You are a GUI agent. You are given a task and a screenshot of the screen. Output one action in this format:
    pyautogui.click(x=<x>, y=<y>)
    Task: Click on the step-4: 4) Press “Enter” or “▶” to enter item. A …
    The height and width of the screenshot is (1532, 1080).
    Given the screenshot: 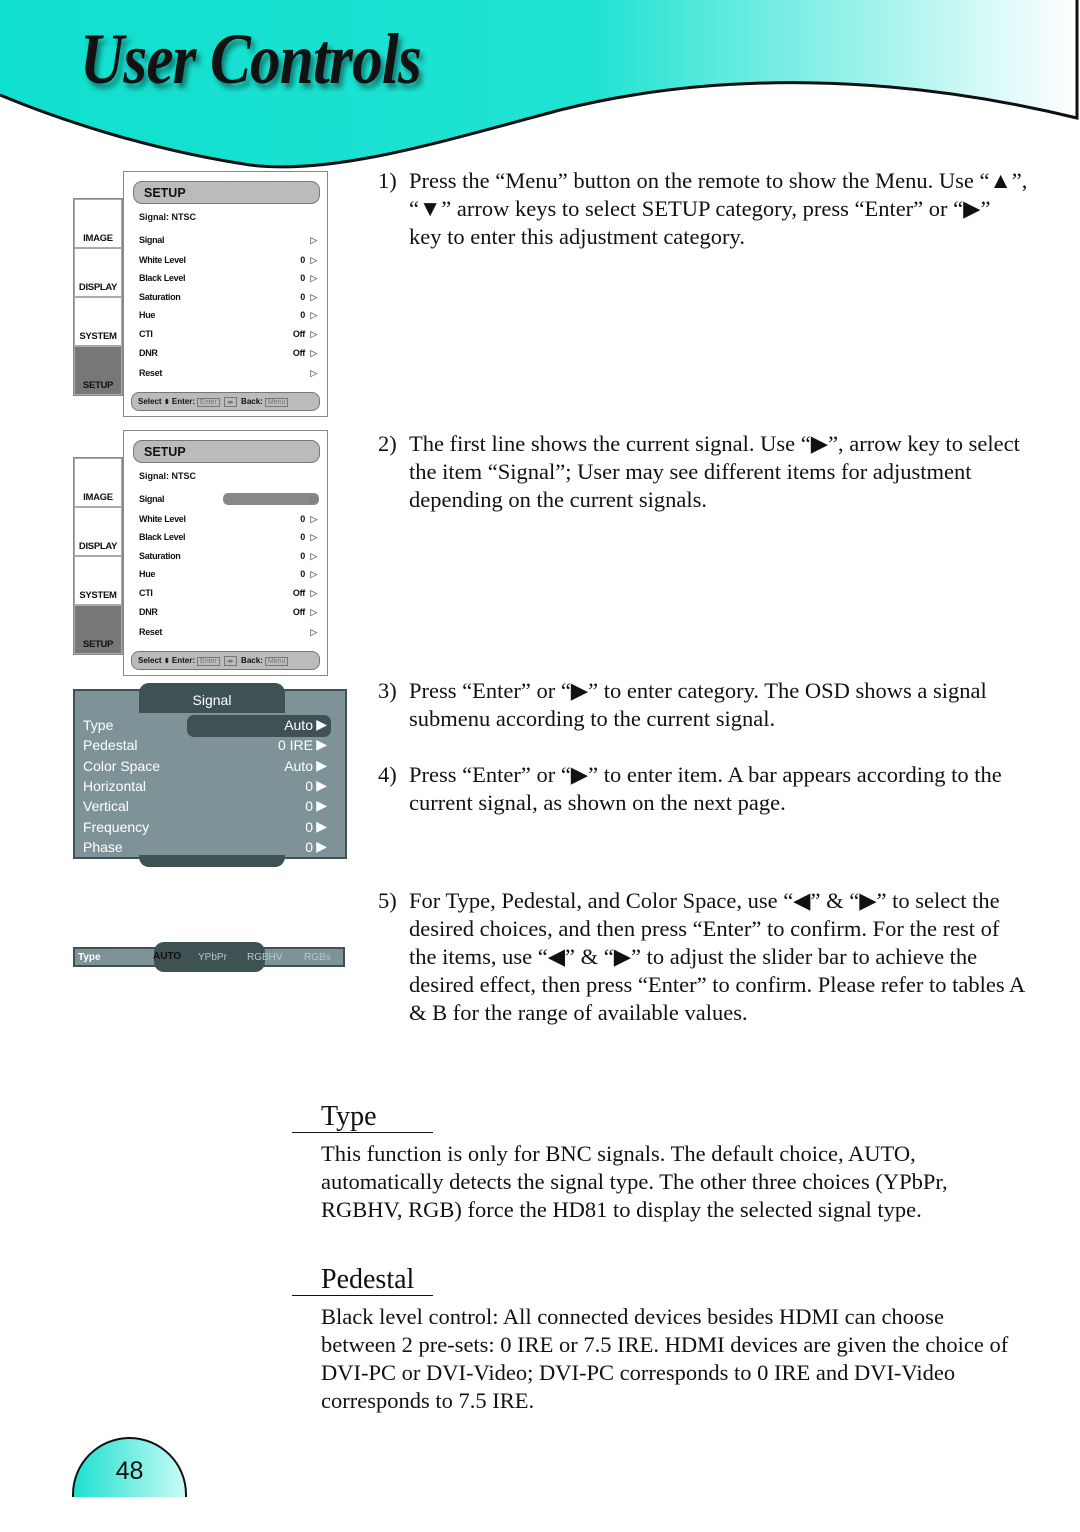 What is the action you would take?
    pyautogui.click(x=703, y=789)
    